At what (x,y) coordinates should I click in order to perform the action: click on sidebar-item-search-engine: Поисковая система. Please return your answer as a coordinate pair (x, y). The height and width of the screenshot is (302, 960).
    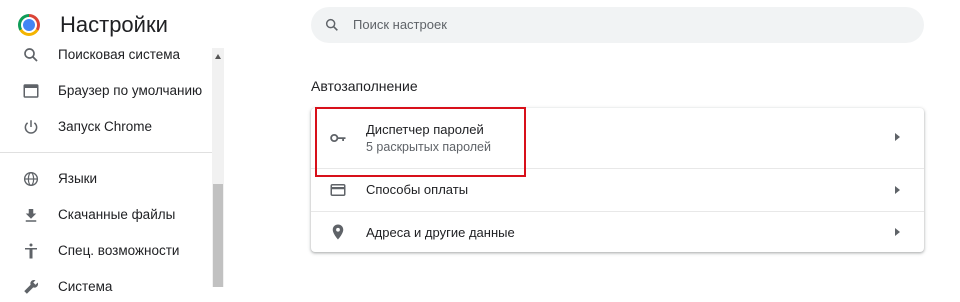
    Looking at the image, I should click on (106, 55).